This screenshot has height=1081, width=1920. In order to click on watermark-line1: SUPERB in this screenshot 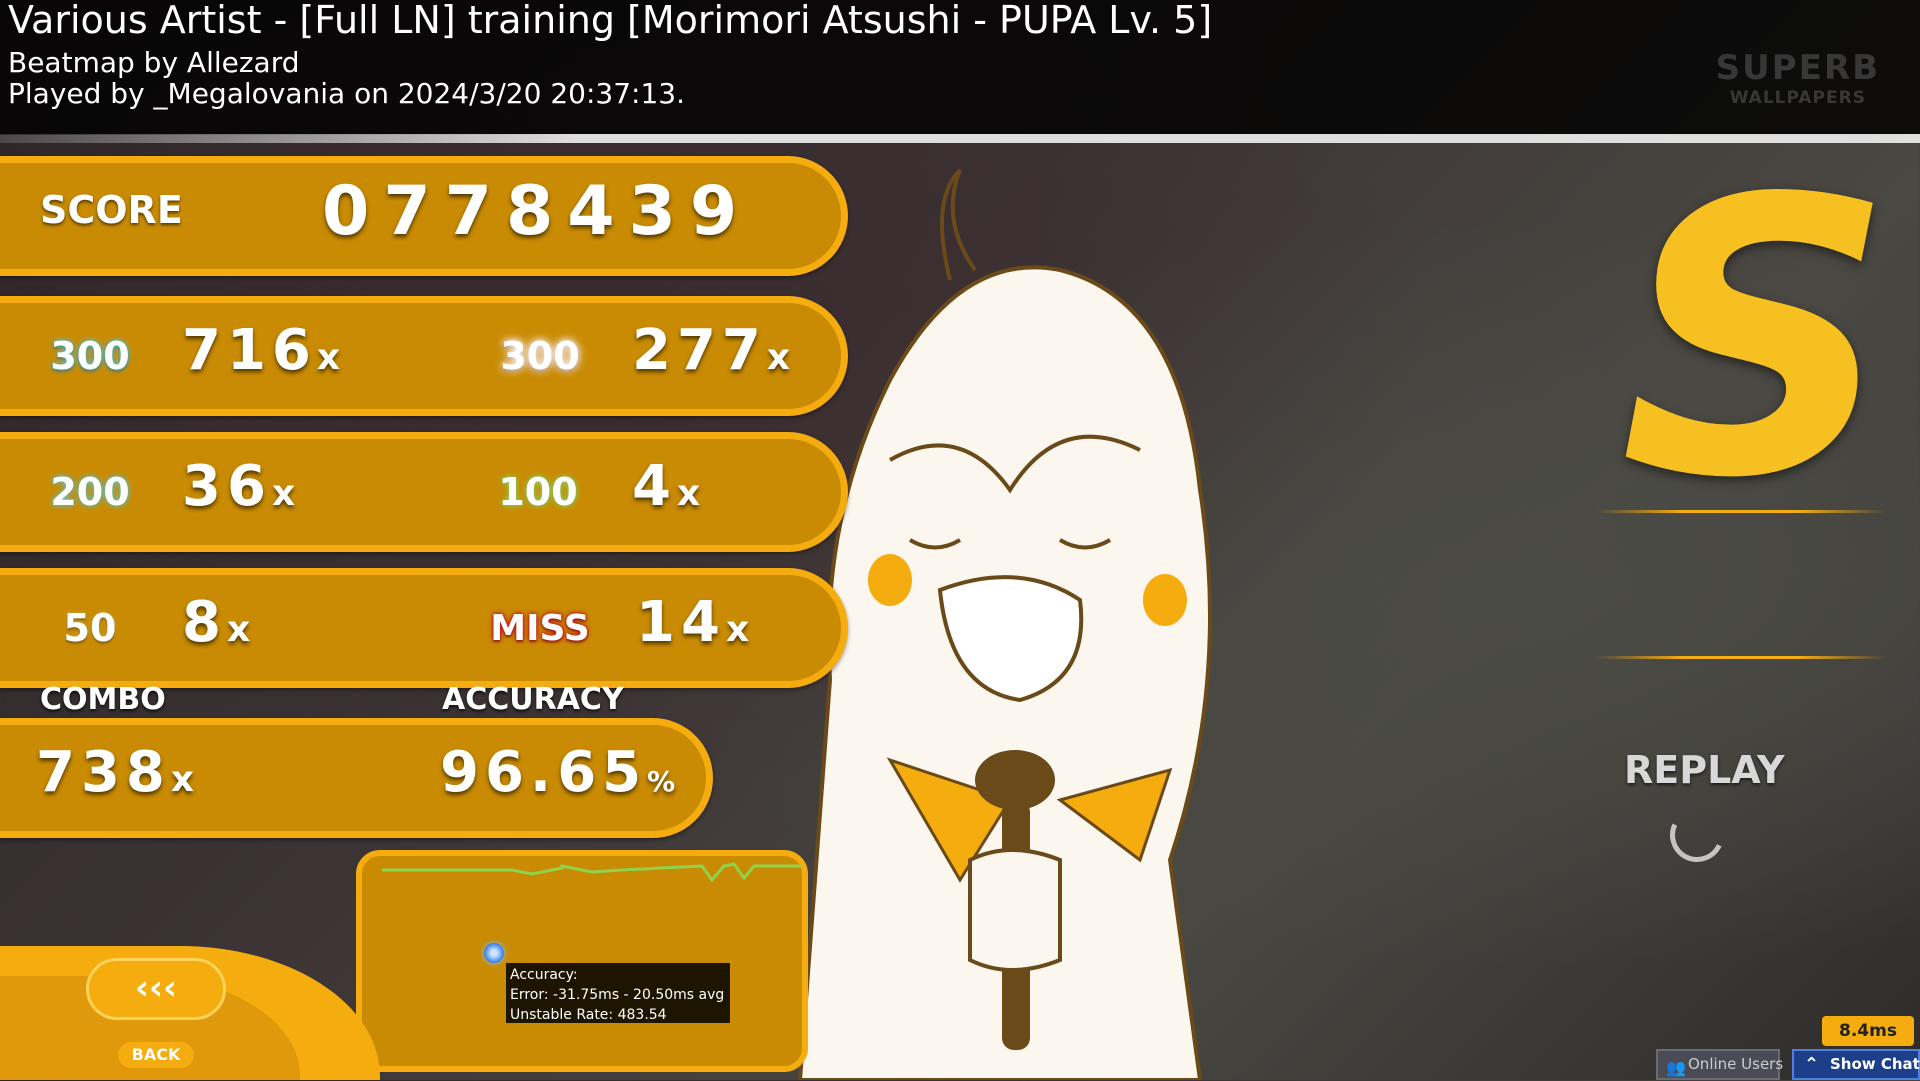, I will do `click(1797, 68)`.